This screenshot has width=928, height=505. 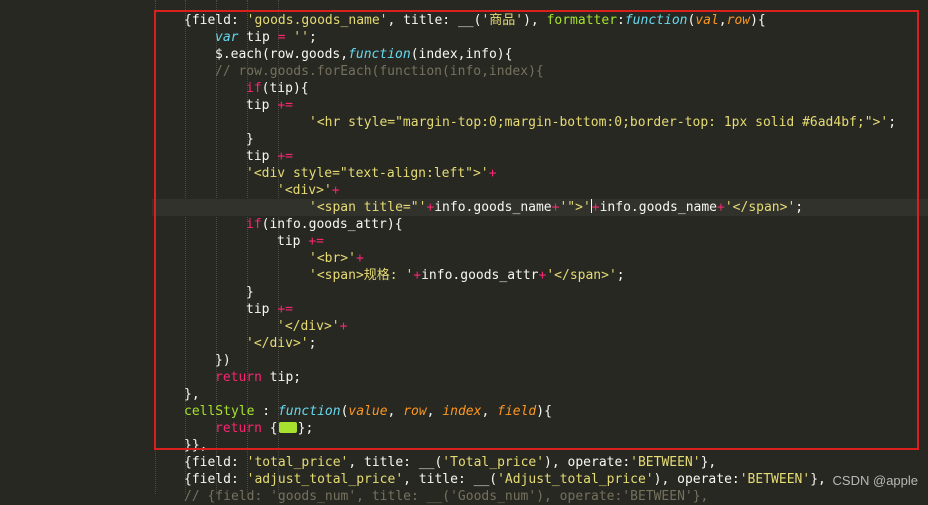 I want to click on code-token: '商品', so click(x=502, y=20).